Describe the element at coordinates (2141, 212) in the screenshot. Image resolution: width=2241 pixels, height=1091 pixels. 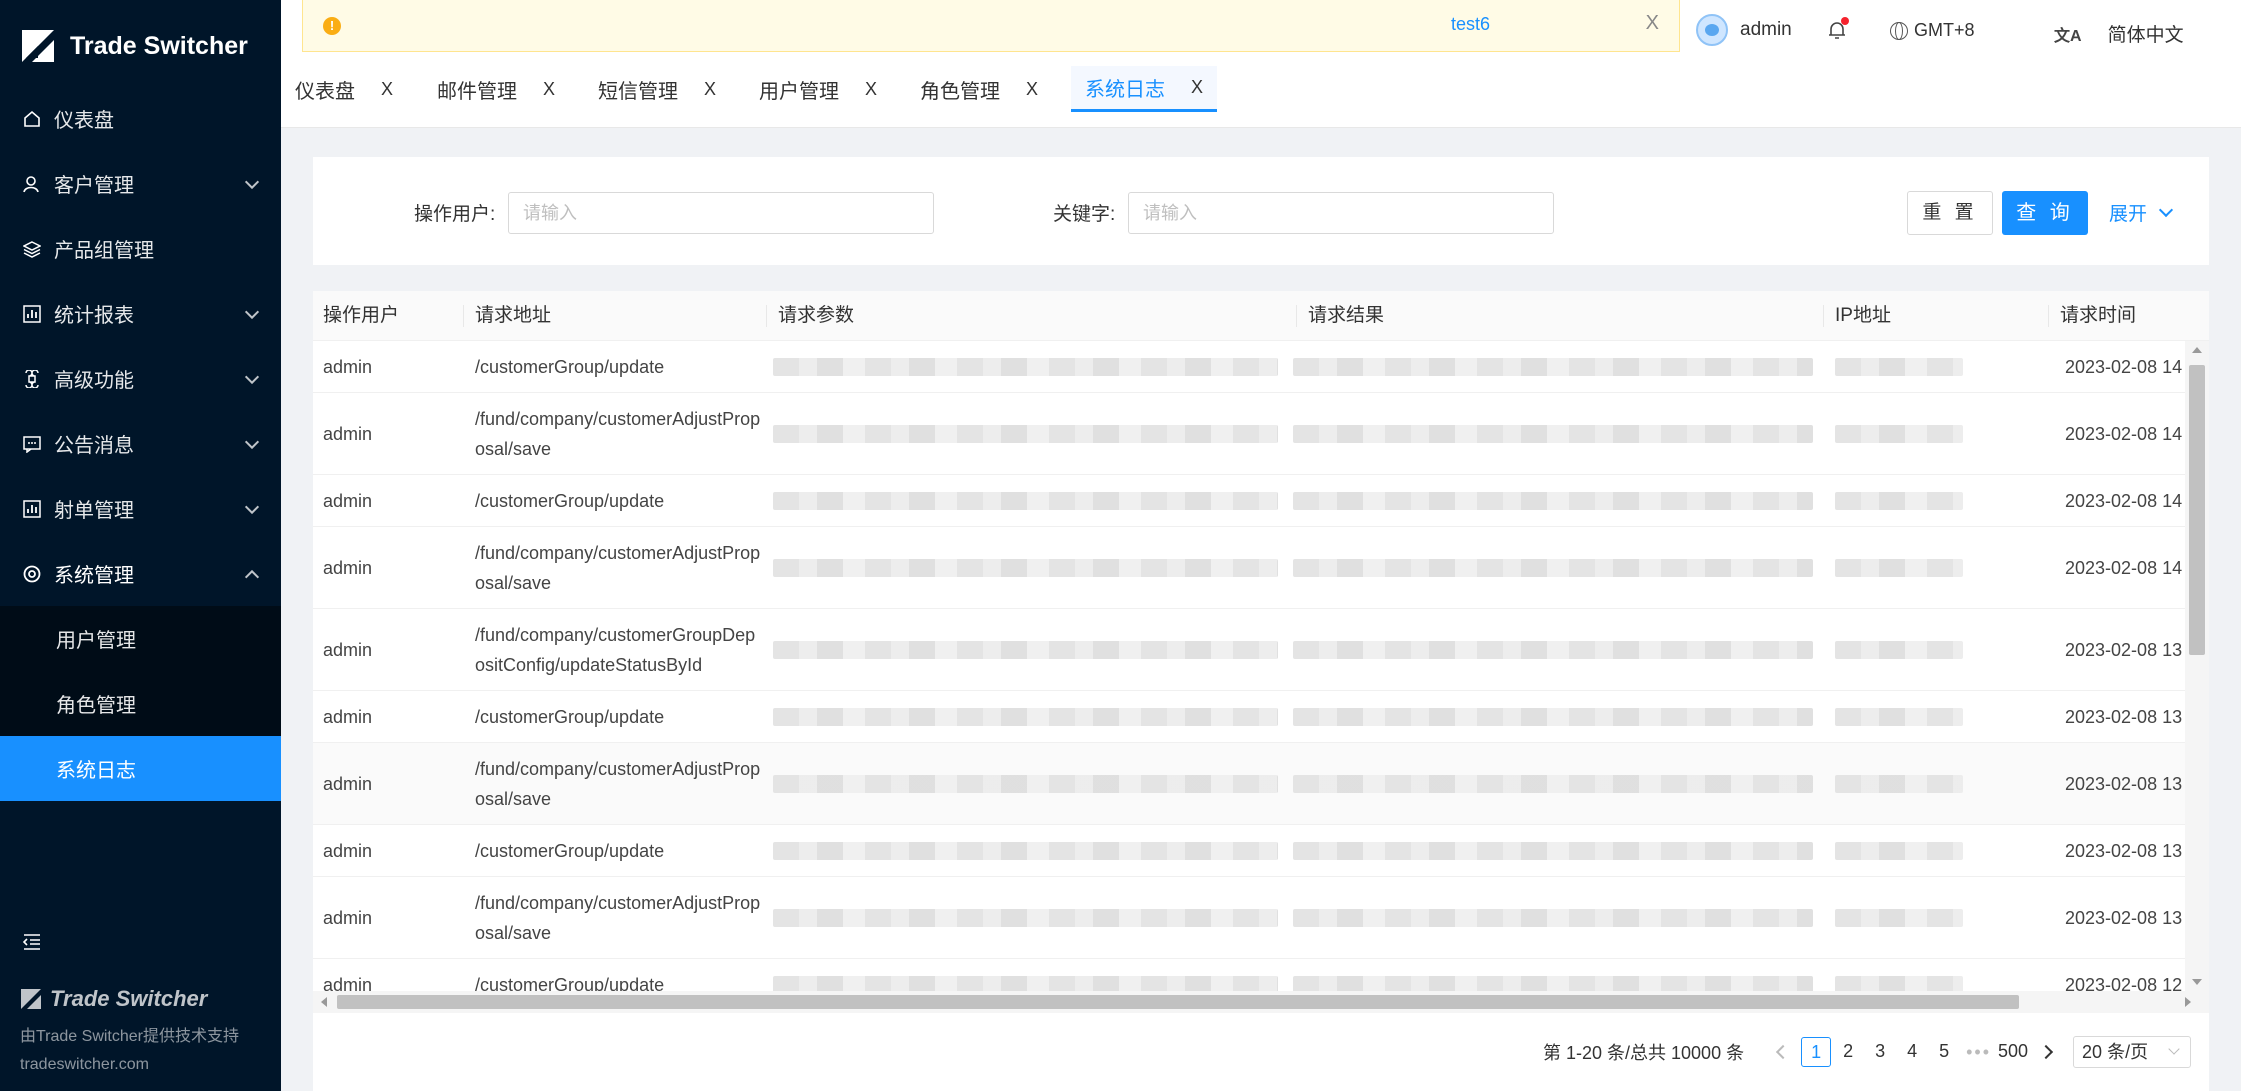
I see `expand-toggle: 展开` at that location.